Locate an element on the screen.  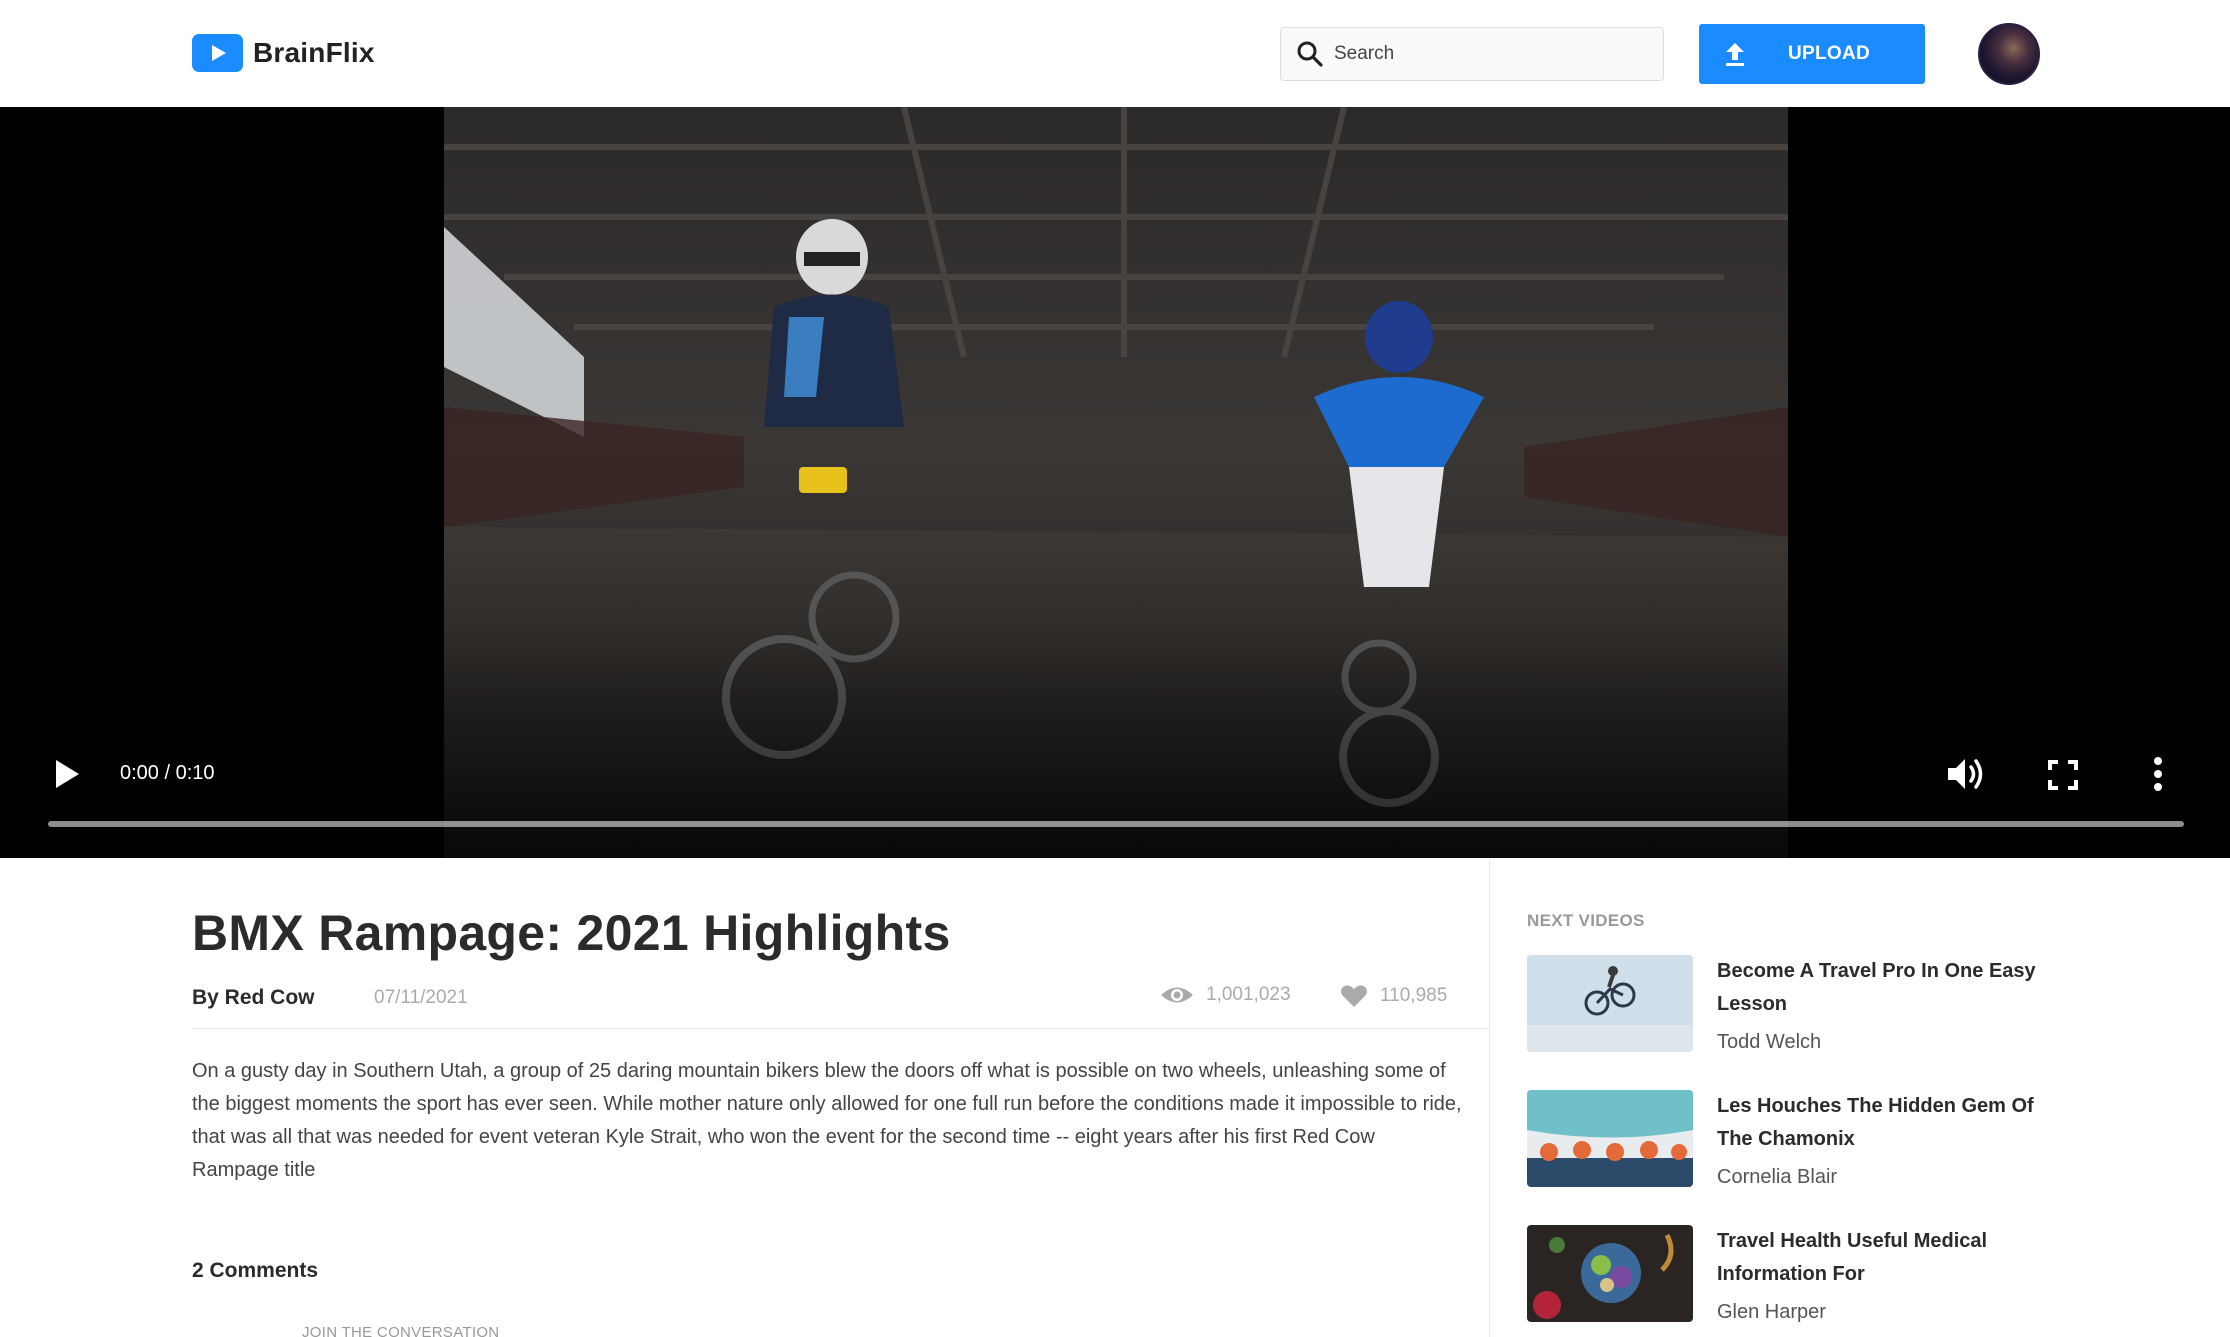
views-stat: 1,001,023 is located at coordinates (1225, 995).